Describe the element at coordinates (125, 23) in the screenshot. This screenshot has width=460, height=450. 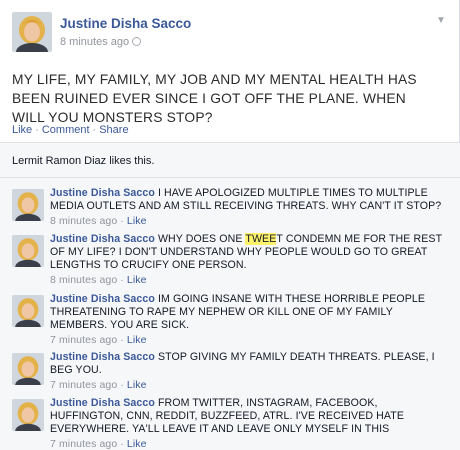
I see `post-author-name: Justine Disha Sacco` at that location.